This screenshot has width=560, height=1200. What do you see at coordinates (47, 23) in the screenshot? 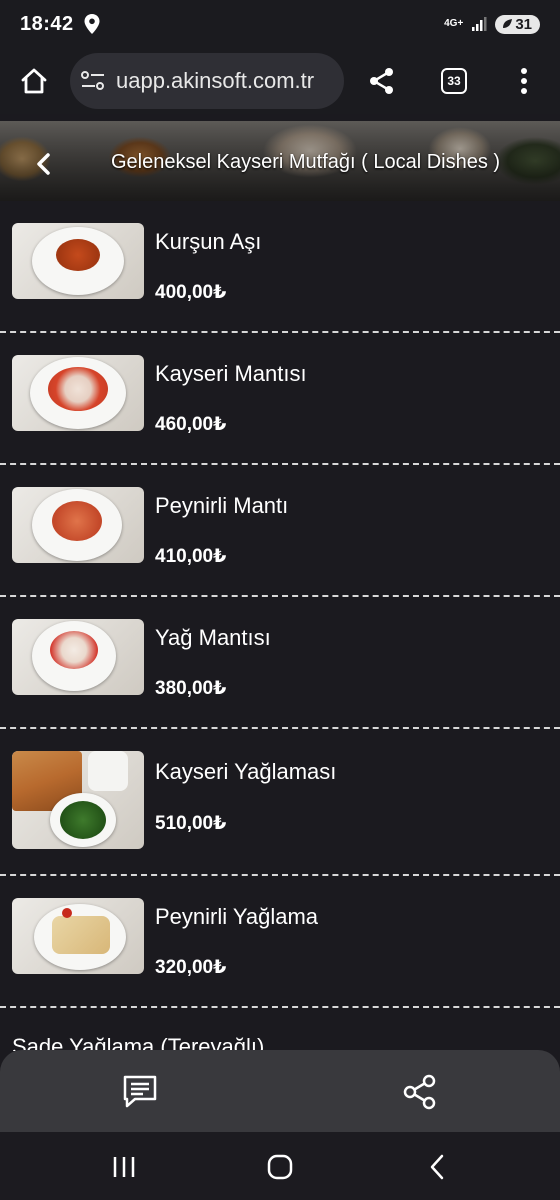
I see `status-time: 18:42` at bounding box center [47, 23].